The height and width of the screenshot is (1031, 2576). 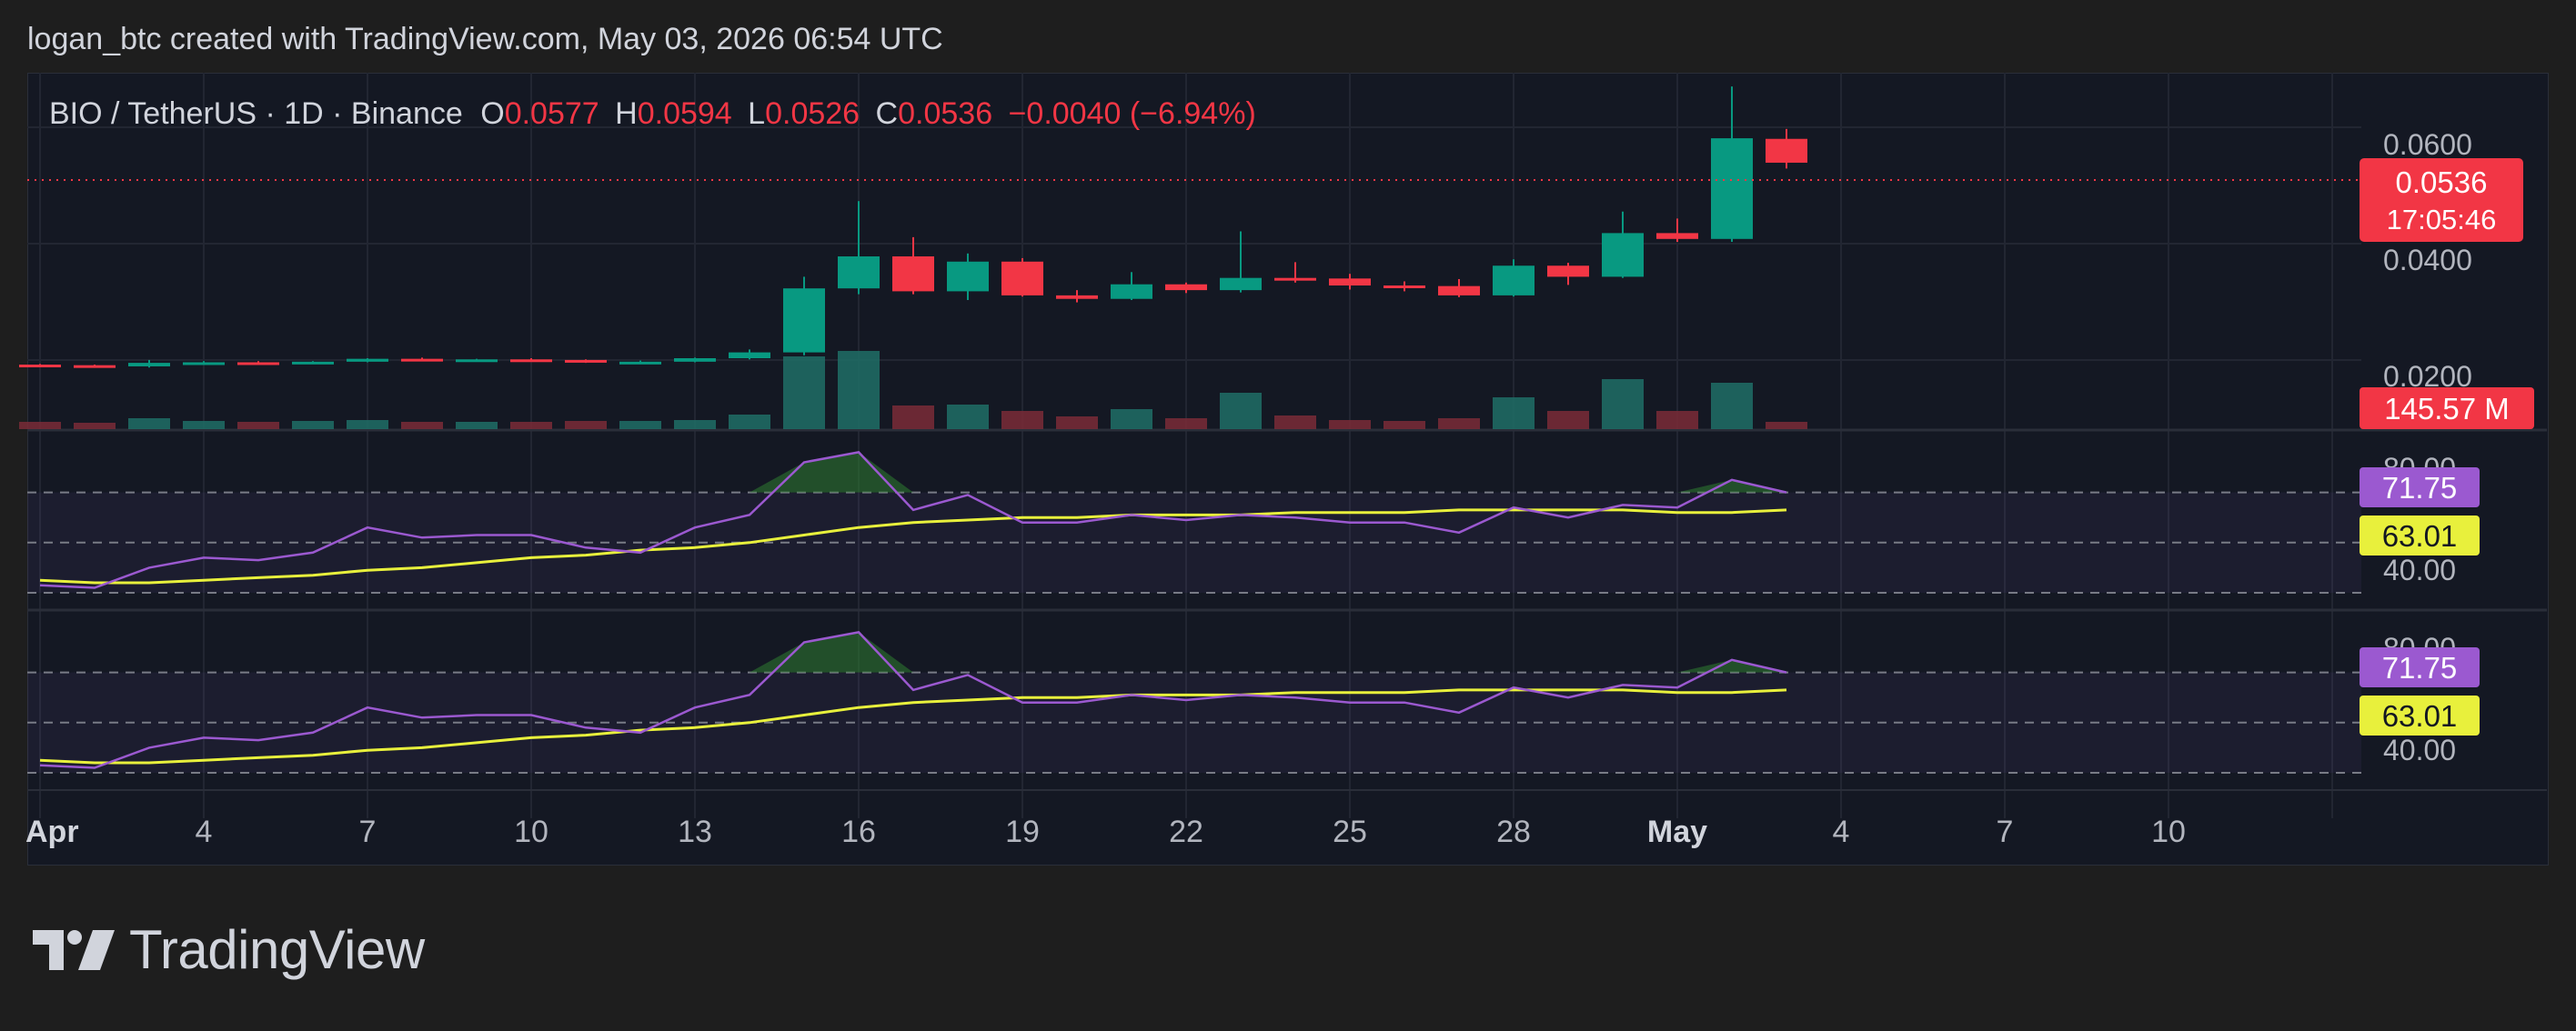 What do you see at coordinates (684, 113) in the screenshot?
I see `high-value: 0.0594` at bounding box center [684, 113].